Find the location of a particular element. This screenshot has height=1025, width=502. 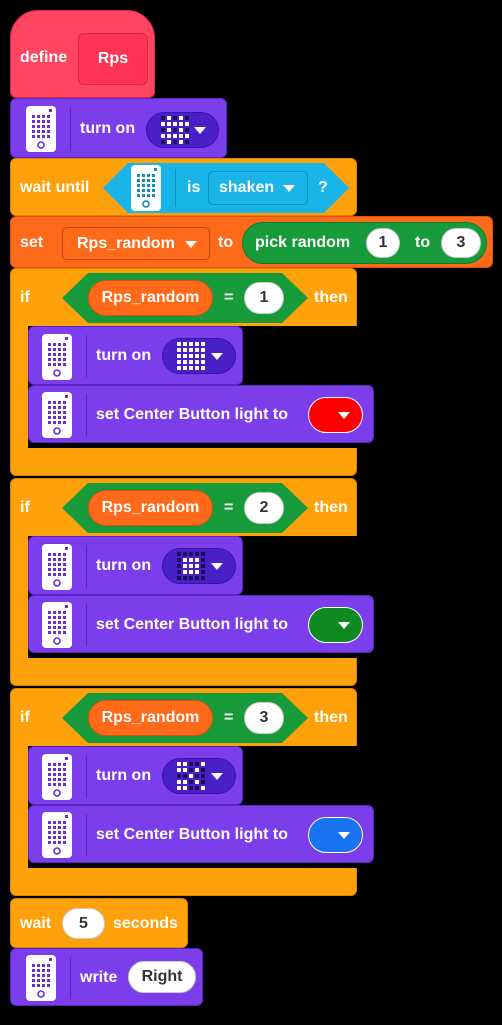

if-arm is located at coordinates (19, 597).